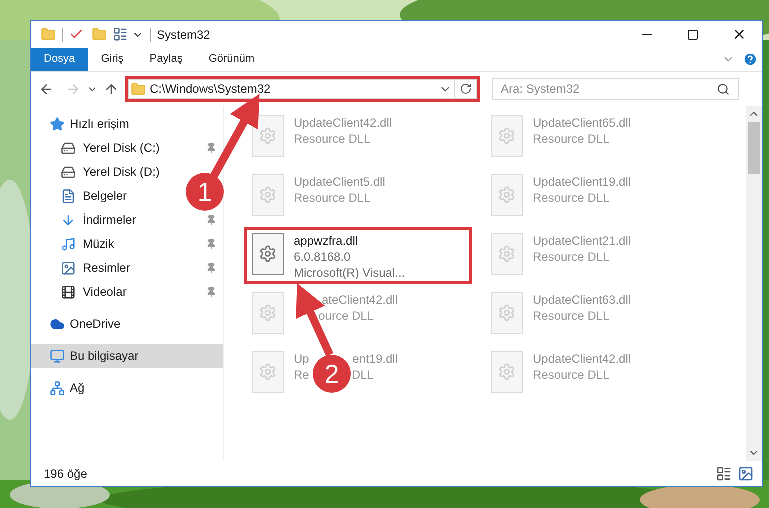 The image size is (769, 508). What do you see at coordinates (724, 474) in the screenshot?
I see `details-view-icon` at bounding box center [724, 474].